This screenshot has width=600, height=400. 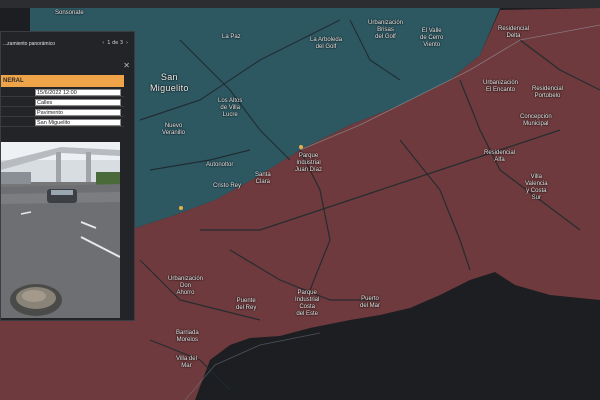 What do you see at coordinates (230, 108) in the screenshot?
I see `map-label-los-altos: Los Altos de Villa Lucre` at bounding box center [230, 108].